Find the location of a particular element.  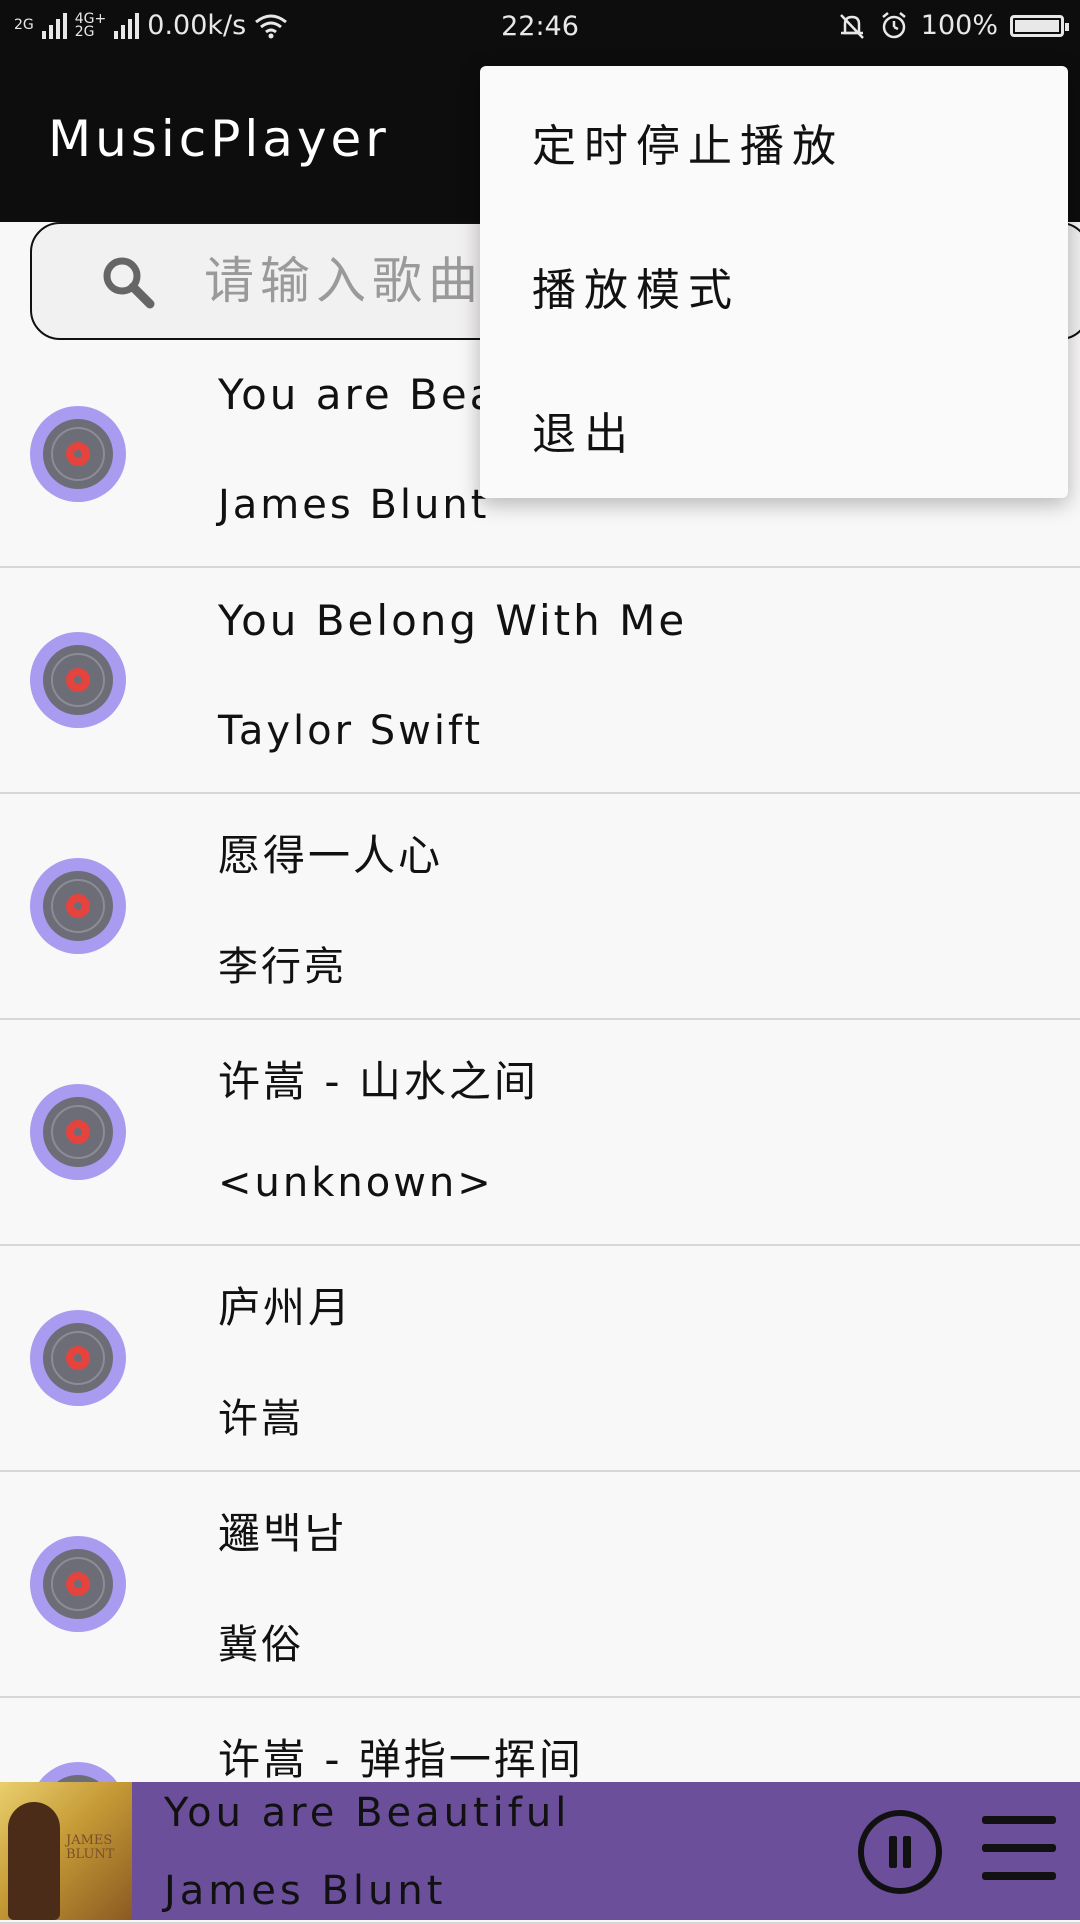

mute-bell-icon is located at coordinates (851, 26).